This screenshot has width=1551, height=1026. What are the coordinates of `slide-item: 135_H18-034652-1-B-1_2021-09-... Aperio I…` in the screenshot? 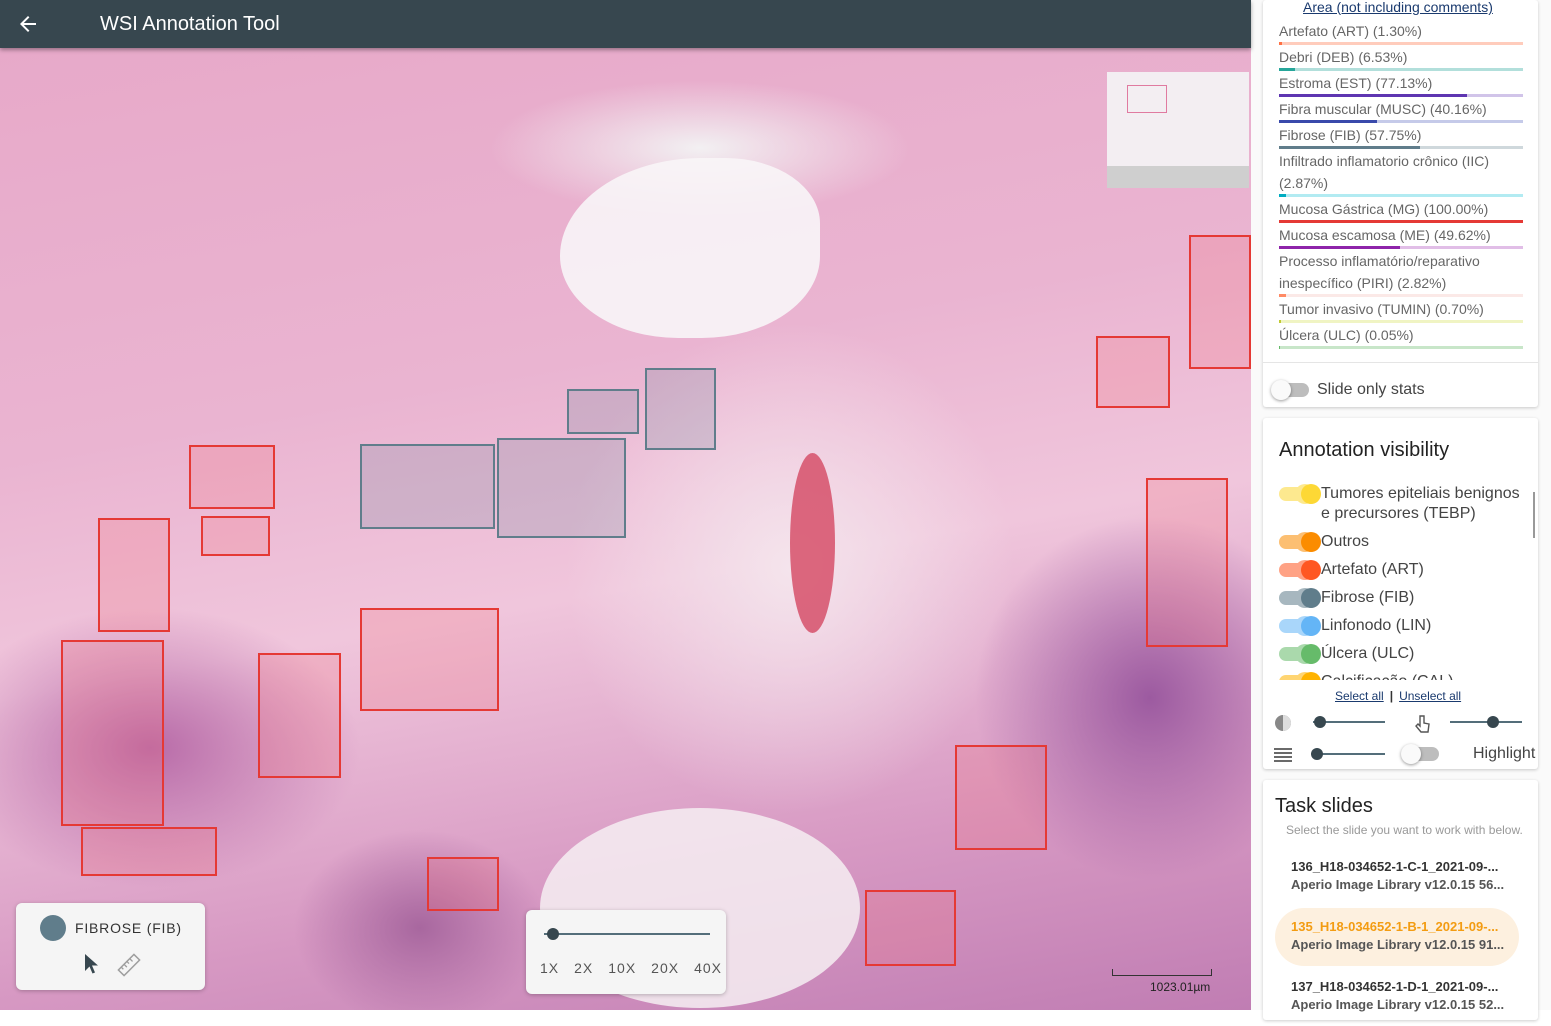 It's located at (1397, 937).